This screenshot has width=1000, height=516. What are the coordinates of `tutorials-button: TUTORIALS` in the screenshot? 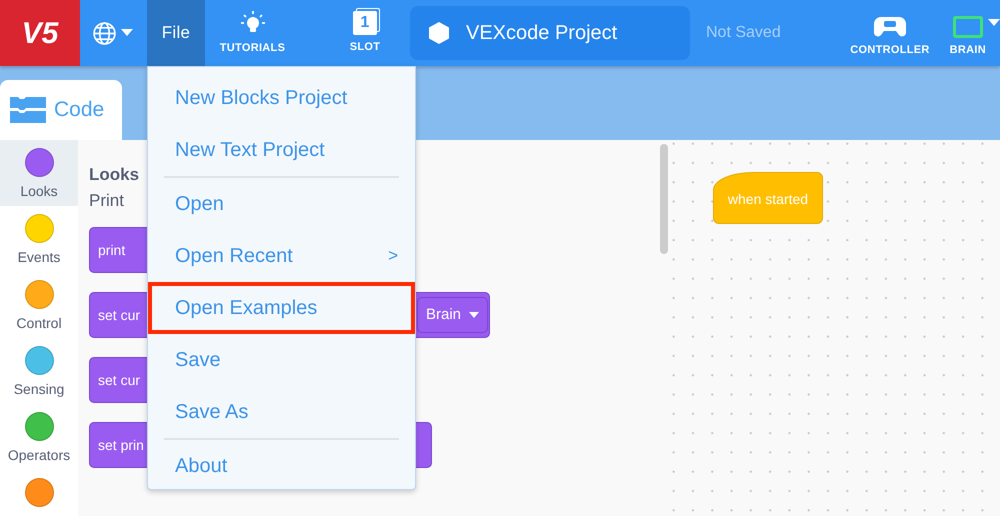 It's located at (252, 33).